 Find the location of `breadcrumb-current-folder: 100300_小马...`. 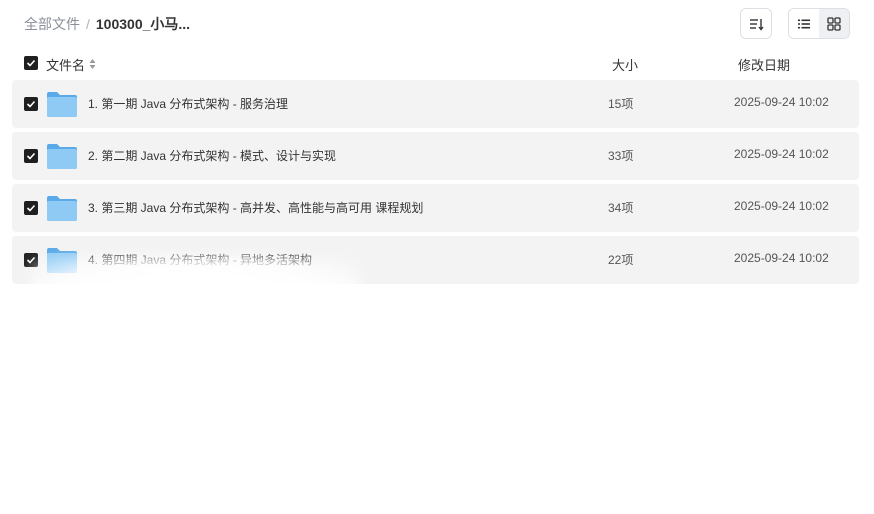

breadcrumb-current-folder: 100300_小马... is located at coordinates (143, 24).